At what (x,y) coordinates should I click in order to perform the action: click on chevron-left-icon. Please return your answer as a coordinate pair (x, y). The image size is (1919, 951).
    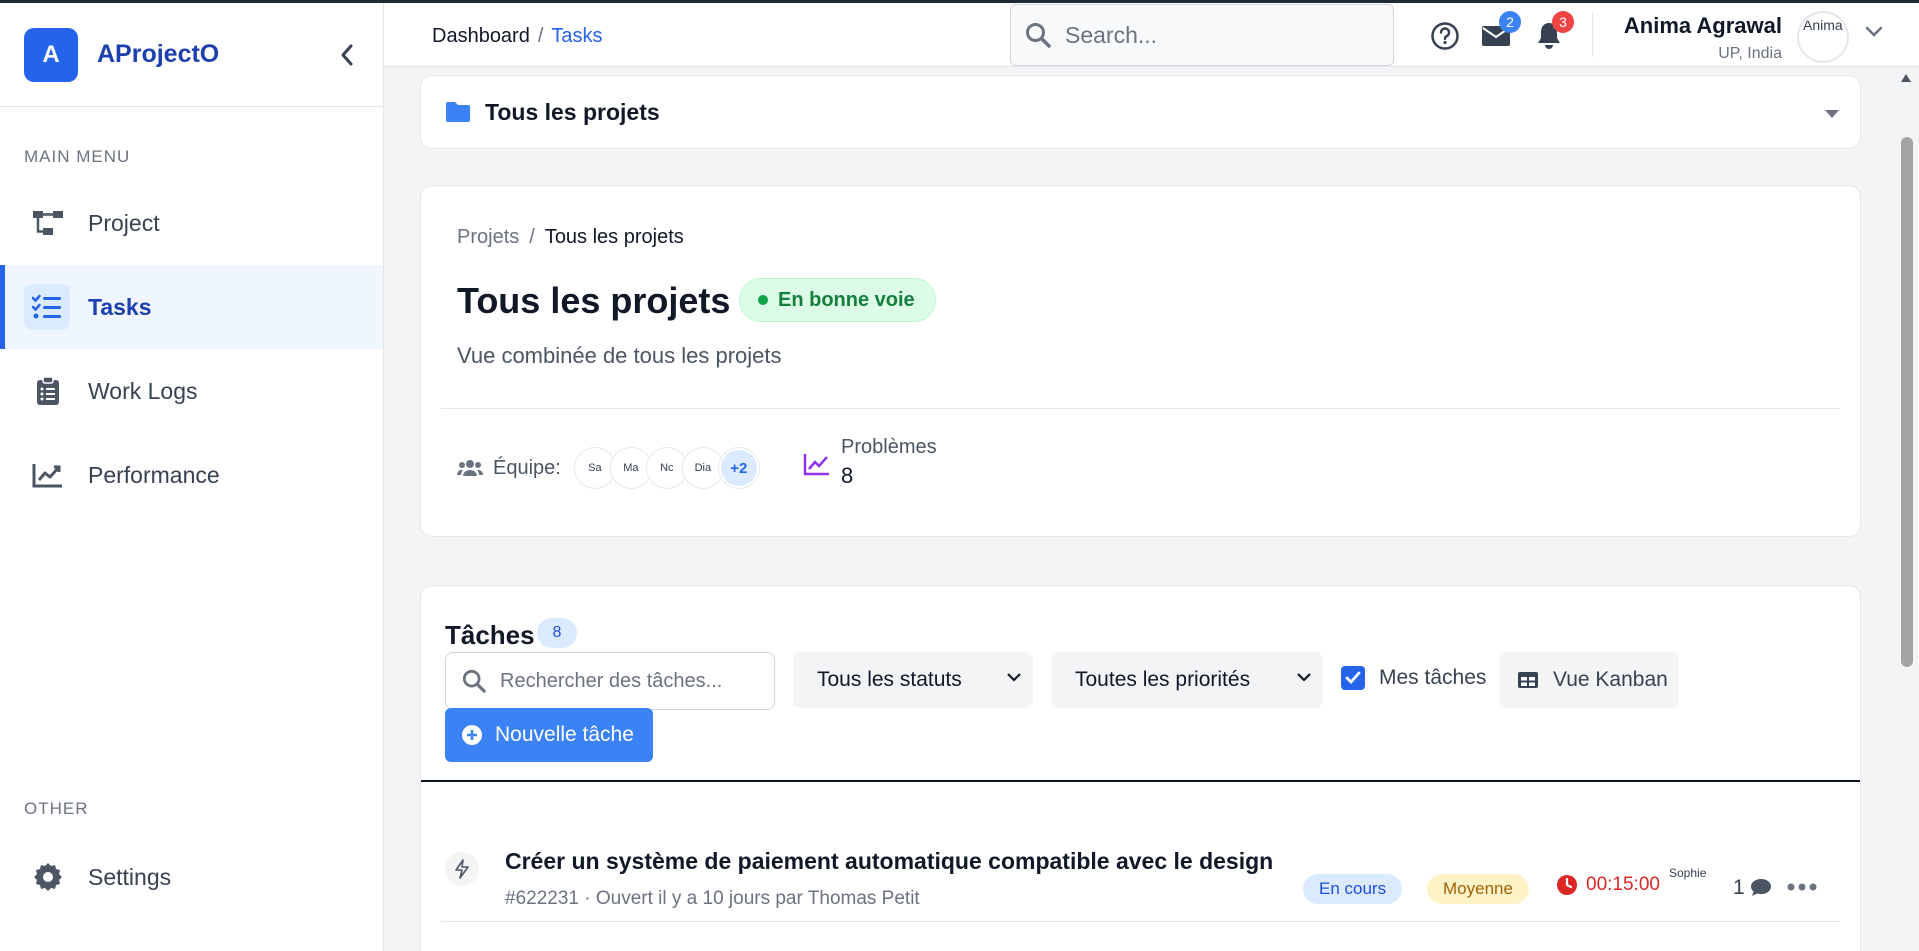
    Looking at the image, I should click on (347, 55).